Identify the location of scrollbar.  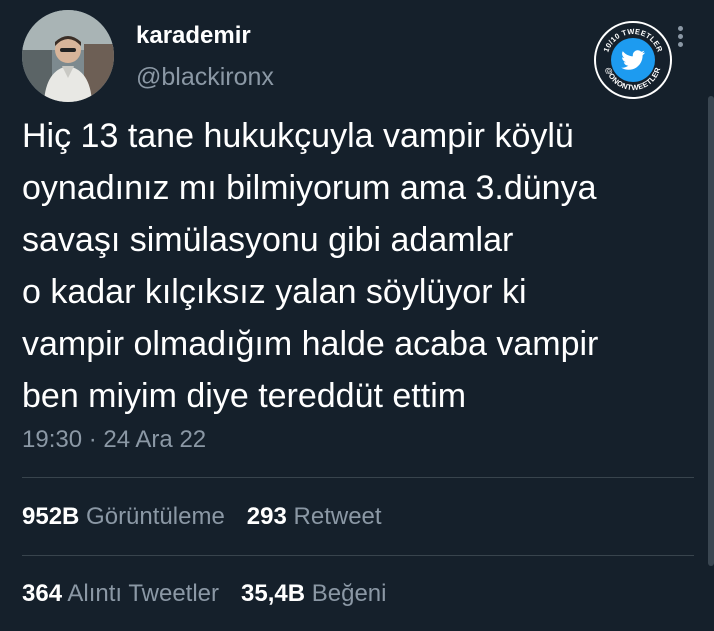
(711, 331).